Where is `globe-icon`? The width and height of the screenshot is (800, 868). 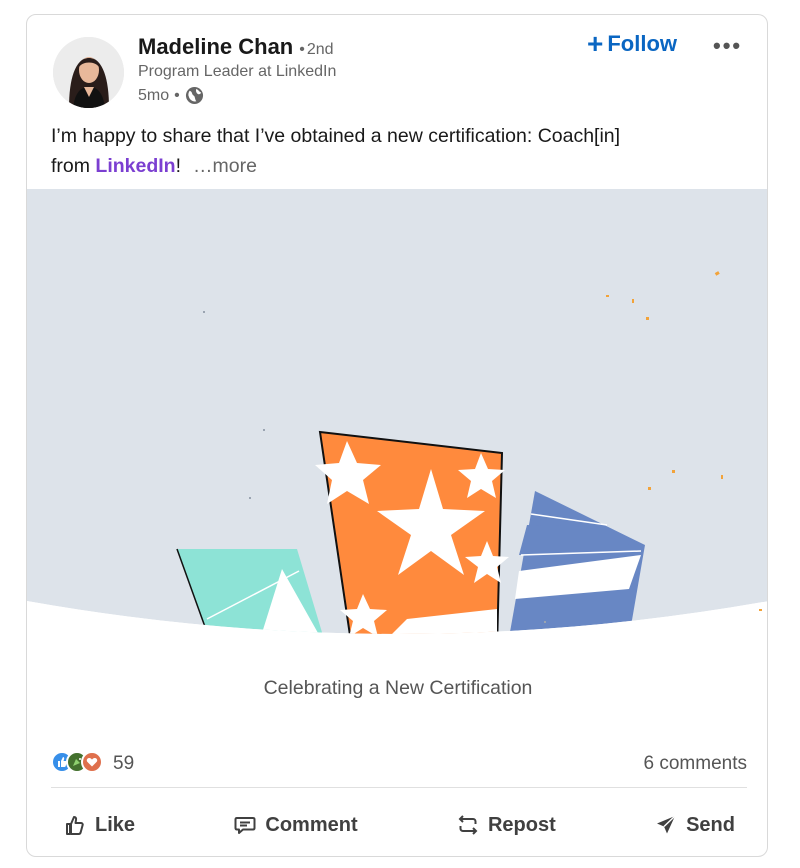 globe-icon is located at coordinates (194, 95).